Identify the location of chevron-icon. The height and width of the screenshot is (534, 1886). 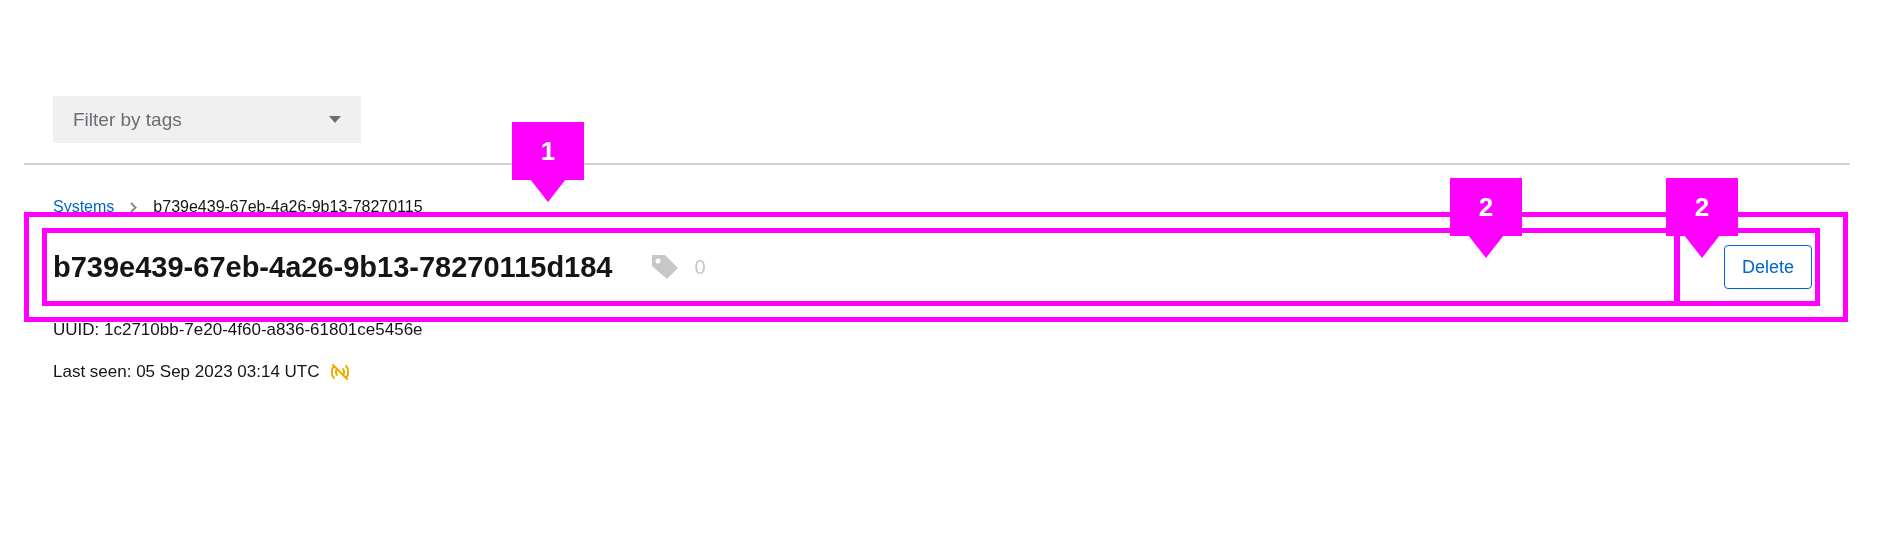
(134, 207).